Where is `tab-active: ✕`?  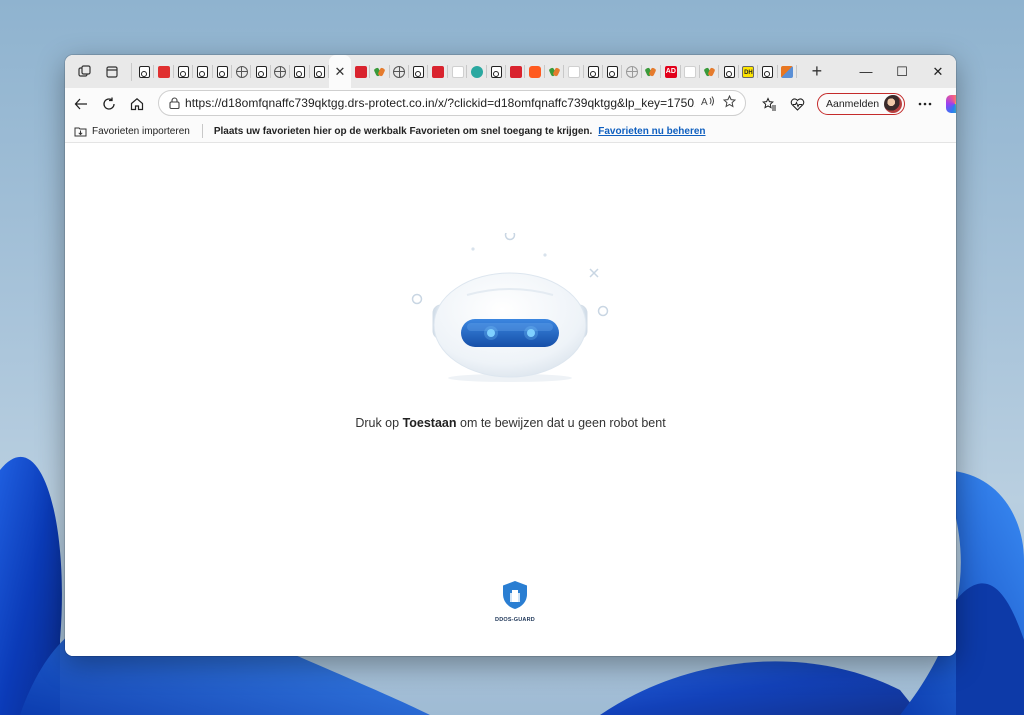 tab-active: ✕ is located at coordinates (339, 71).